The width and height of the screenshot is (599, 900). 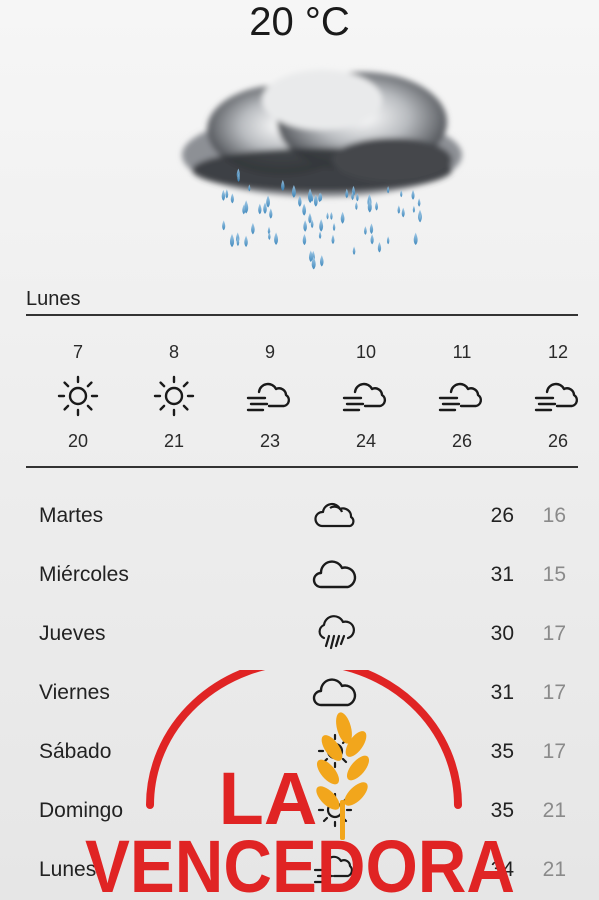 What do you see at coordinates (174, 441) in the screenshot?
I see `hour-temp: 21` at bounding box center [174, 441].